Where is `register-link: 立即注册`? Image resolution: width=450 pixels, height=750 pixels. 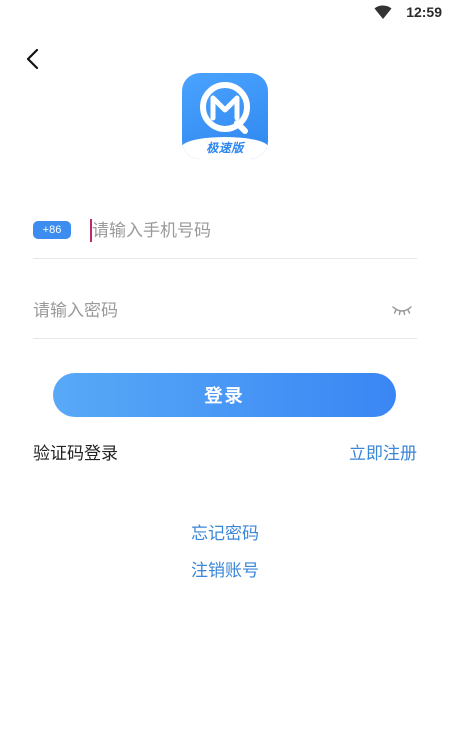
register-link: 立即注册 is located at coordinates (383, 451).